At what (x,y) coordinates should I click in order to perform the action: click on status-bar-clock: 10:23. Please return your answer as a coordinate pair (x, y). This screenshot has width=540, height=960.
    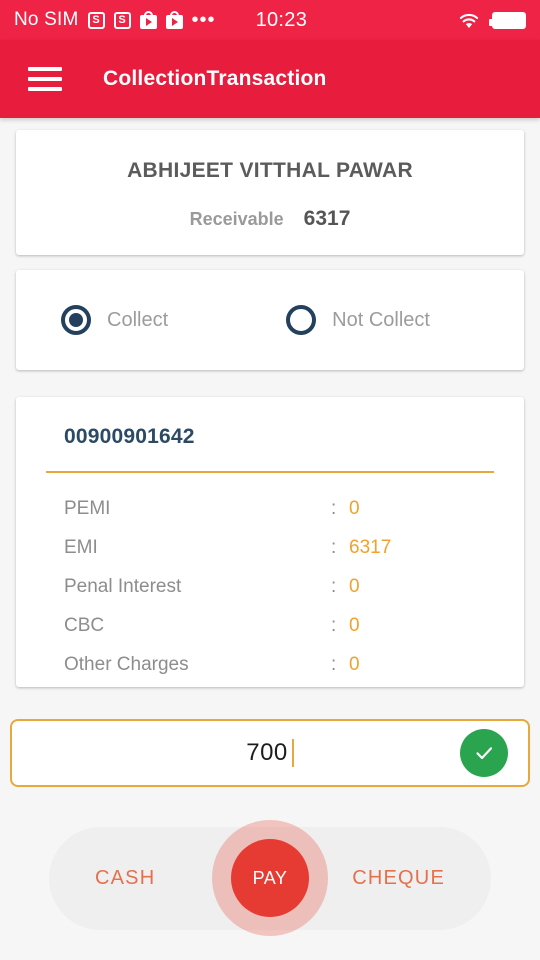
    Looking at the image, I should click on (281, 19).